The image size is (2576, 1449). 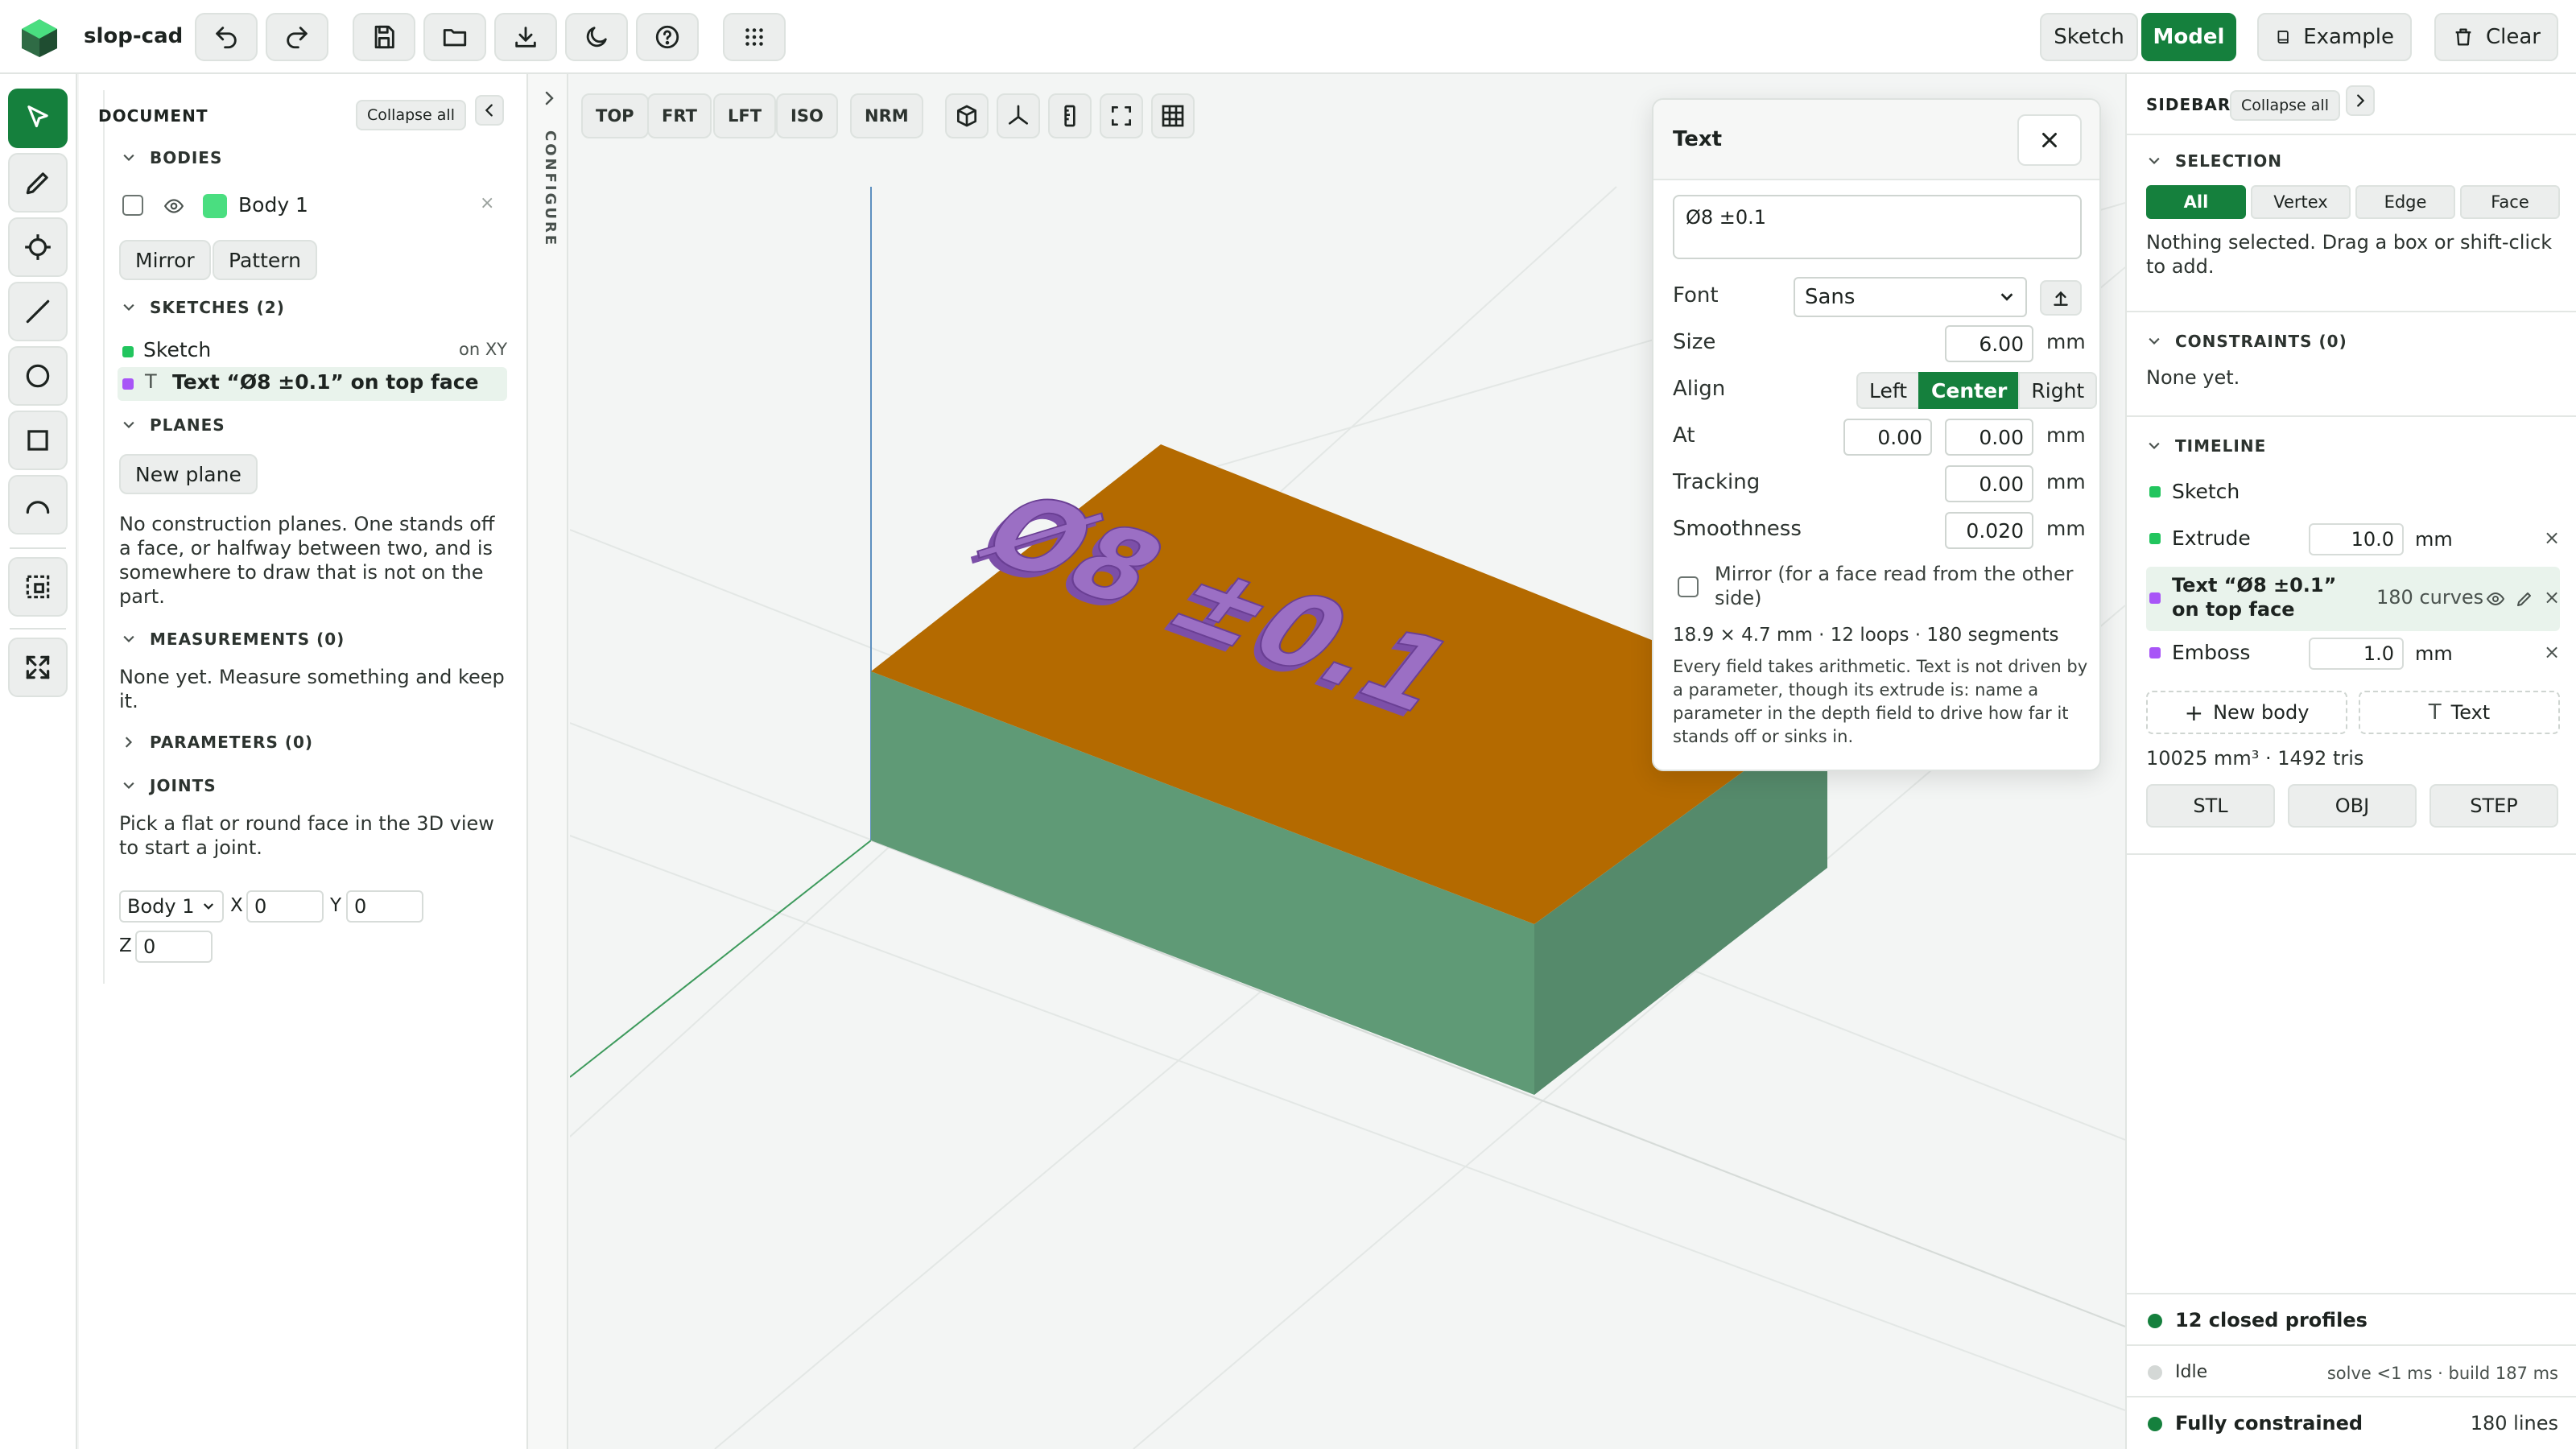 I want to click on export-stl-button: STL, so click(x=2210, y=806).